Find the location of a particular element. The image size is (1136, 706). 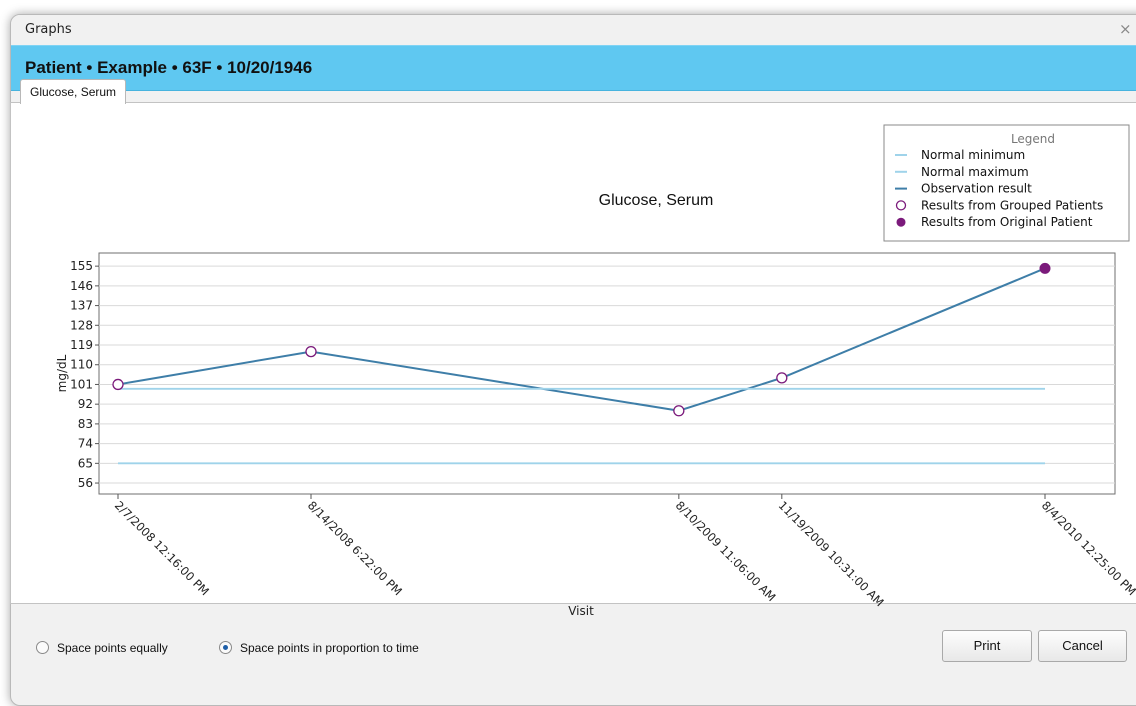

legend-label: Observation result is located at coordinates (976, 189).